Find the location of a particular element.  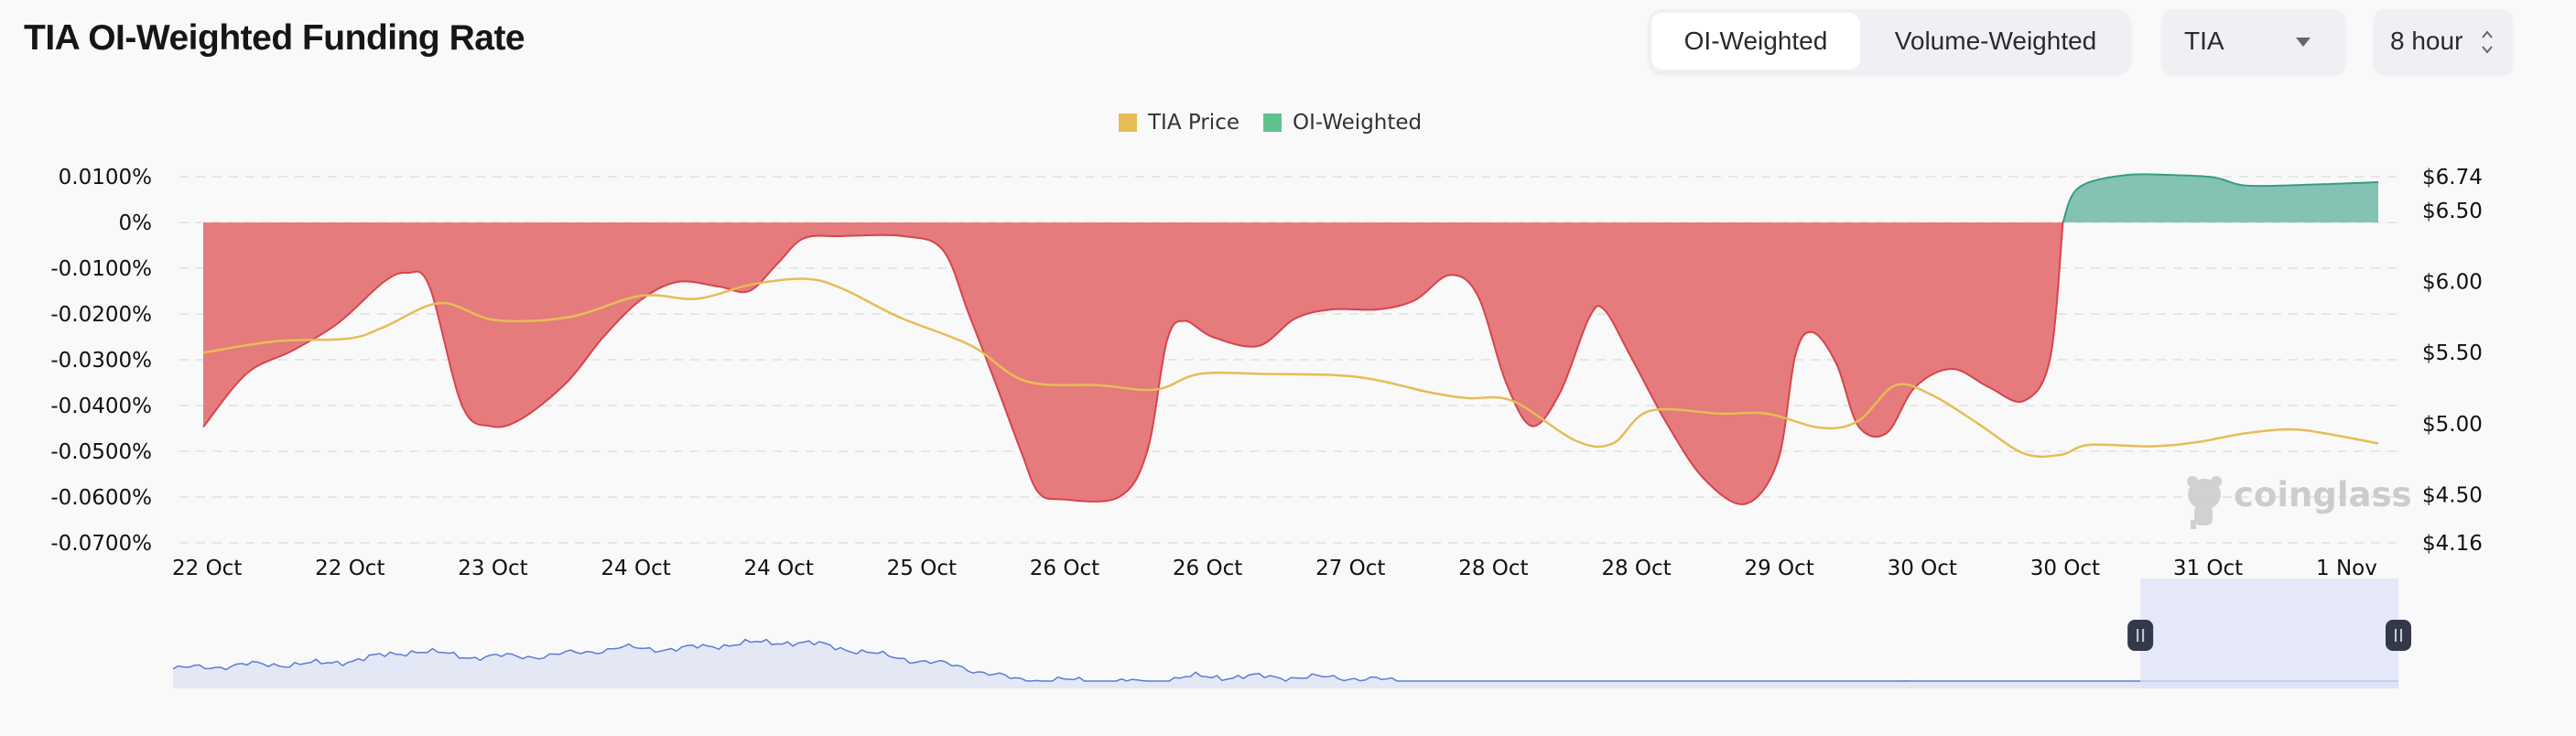

y-right-tick-label: $6.74 is located at coordinates (2452, 178).